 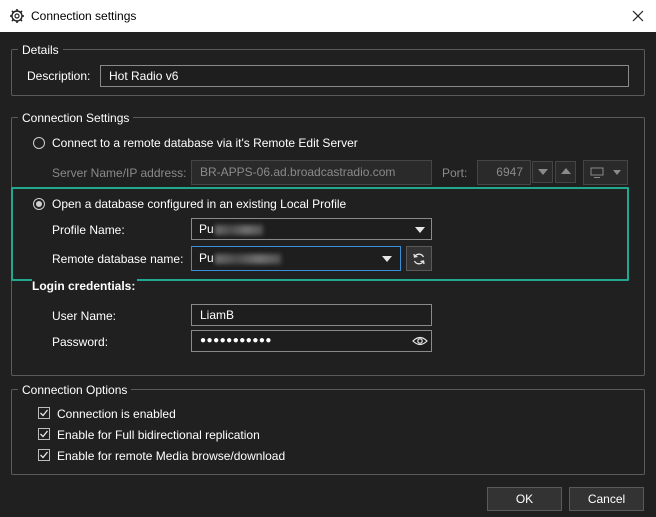 I want to click on description-input: Hot Radio v6, so click(x=364, y=76).